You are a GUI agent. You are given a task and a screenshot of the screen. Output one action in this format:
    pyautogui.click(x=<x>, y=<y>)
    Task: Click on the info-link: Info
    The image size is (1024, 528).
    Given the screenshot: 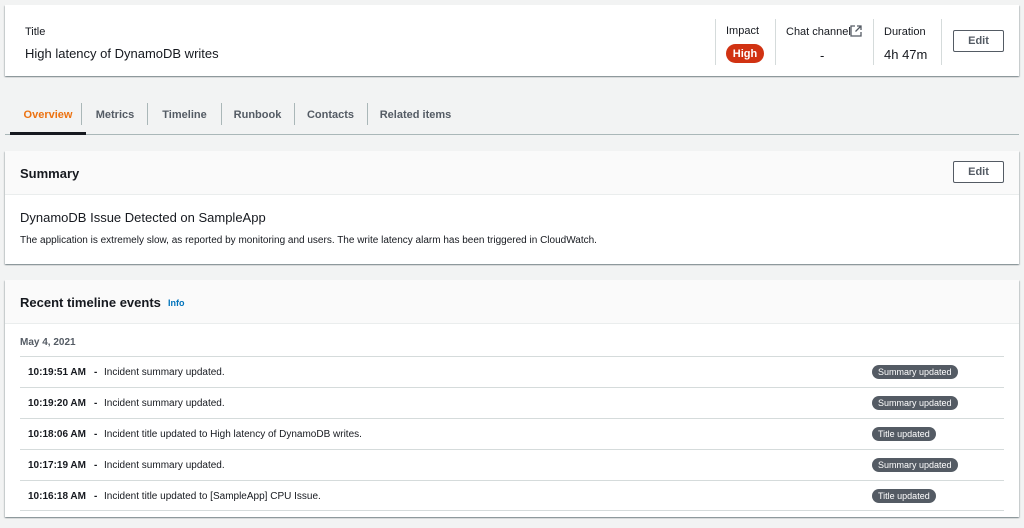 What is the action you would take?
    pyautogui.click(x=176, y=303)
    